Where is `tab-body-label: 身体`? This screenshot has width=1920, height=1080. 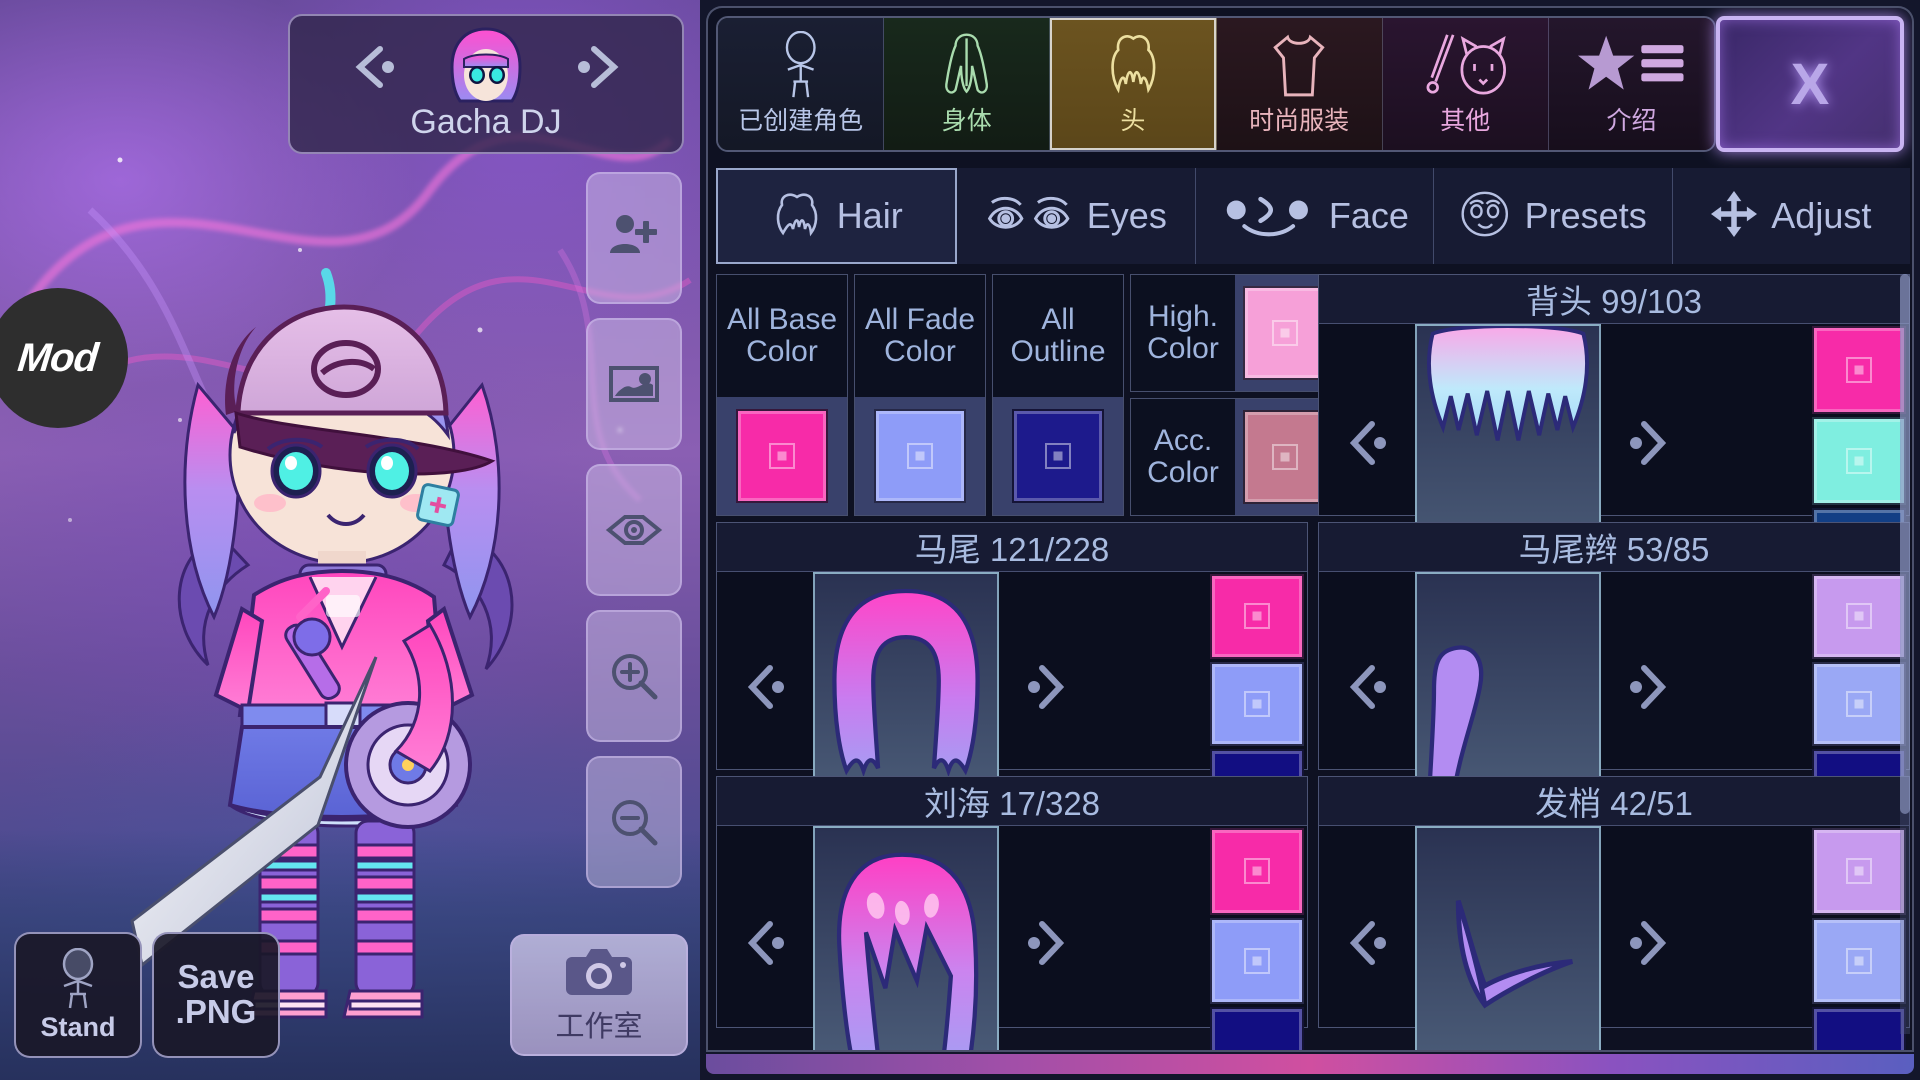
tab-body-label: 身体 is located at coordinates (966, 121).